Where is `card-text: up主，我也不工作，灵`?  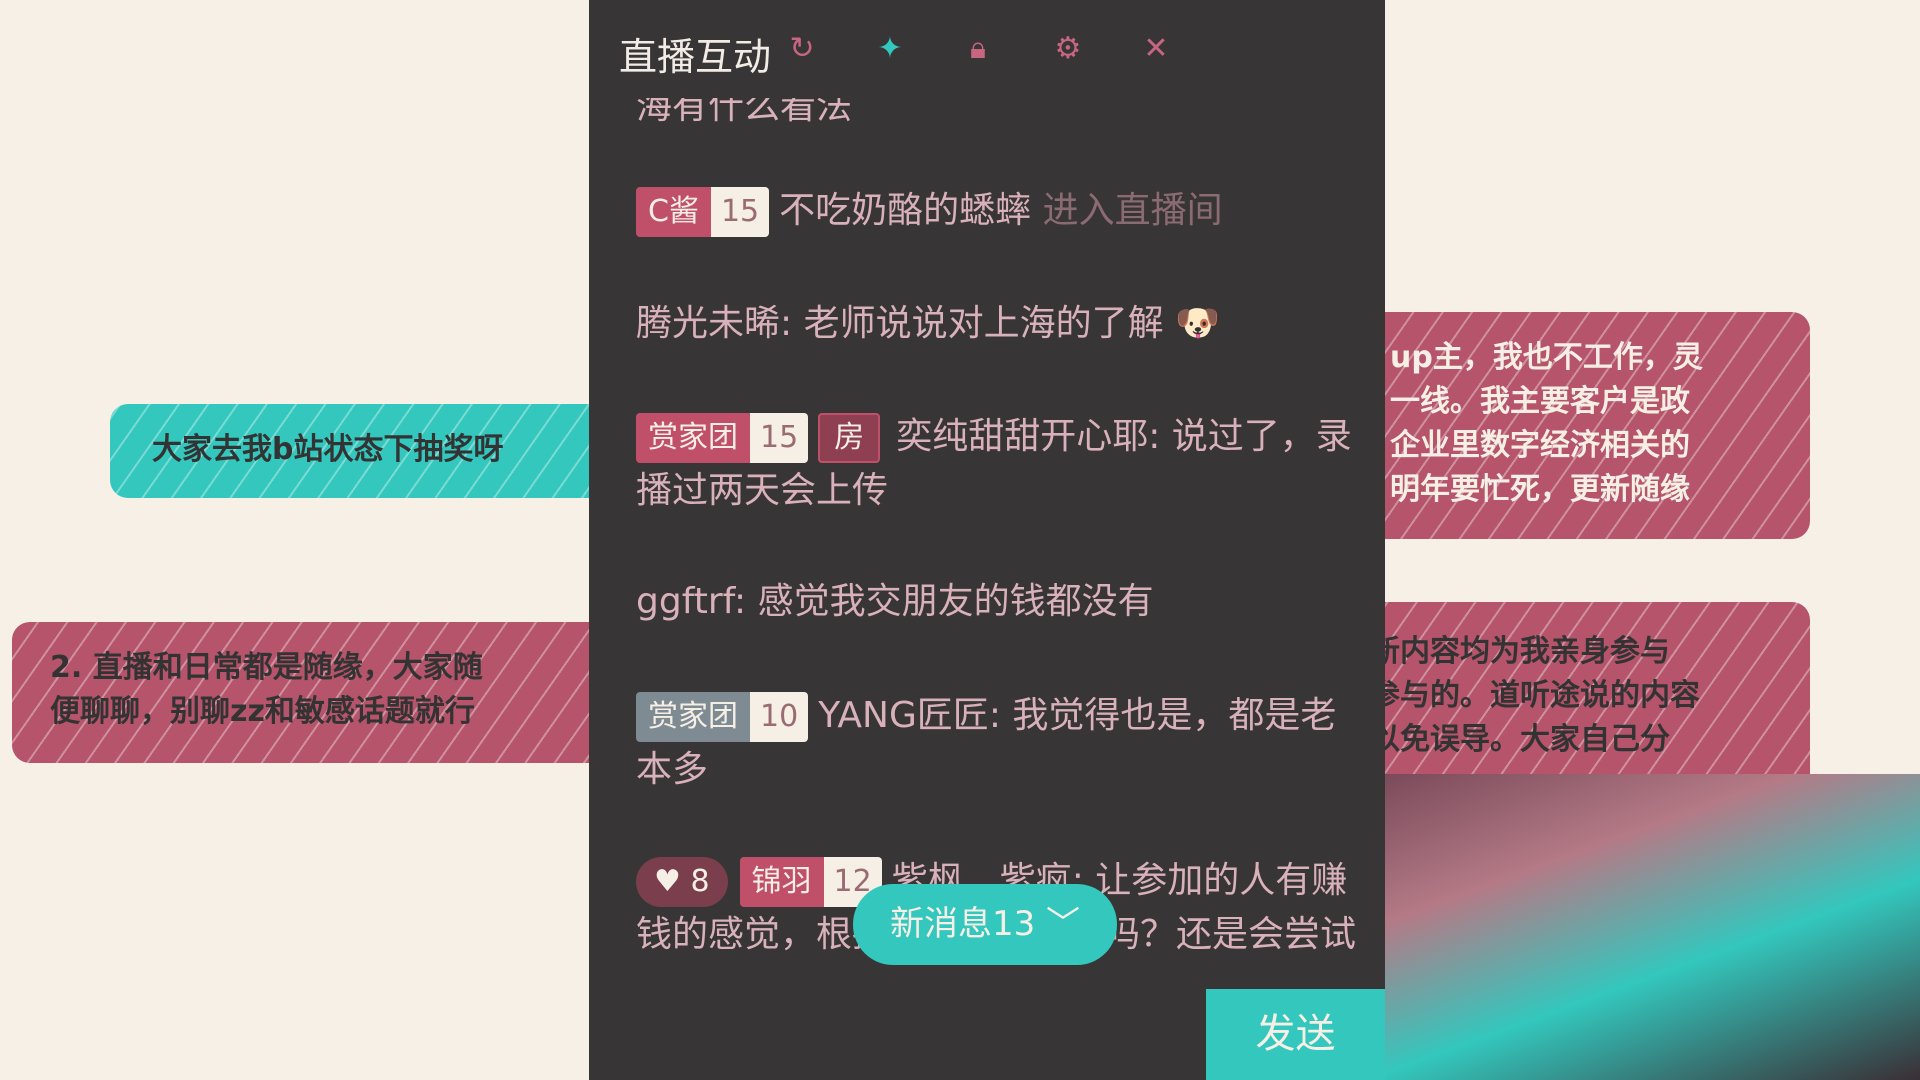
card-text: up主，我也不工作，灵 is located at coordinates (1546, 357).